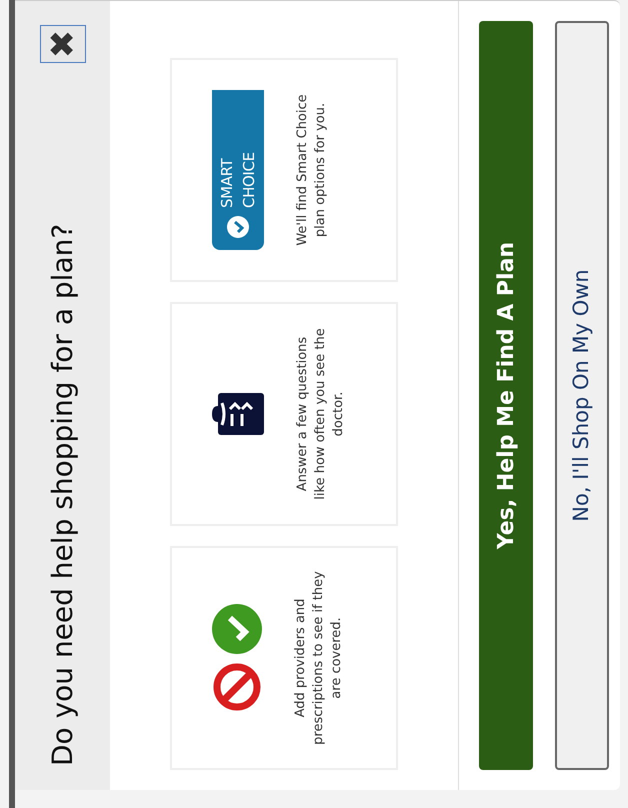 This screenshot has height=808, width=628. Describe the element at coordinates (62, 494) in the screenshot. I see `dialog-title: Do you need help shopping for a plan?` at that location.